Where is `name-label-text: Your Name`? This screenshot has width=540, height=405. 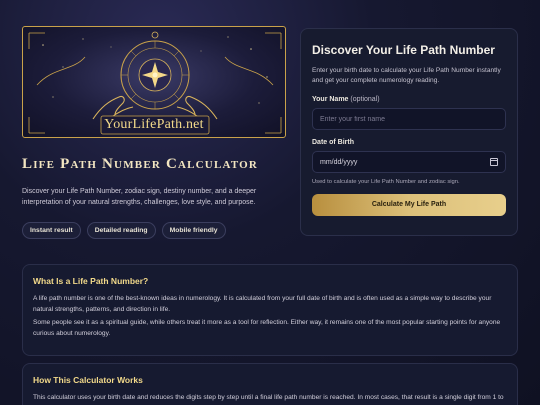
name-label-text: Your Name is located at coordinates (330, 99).